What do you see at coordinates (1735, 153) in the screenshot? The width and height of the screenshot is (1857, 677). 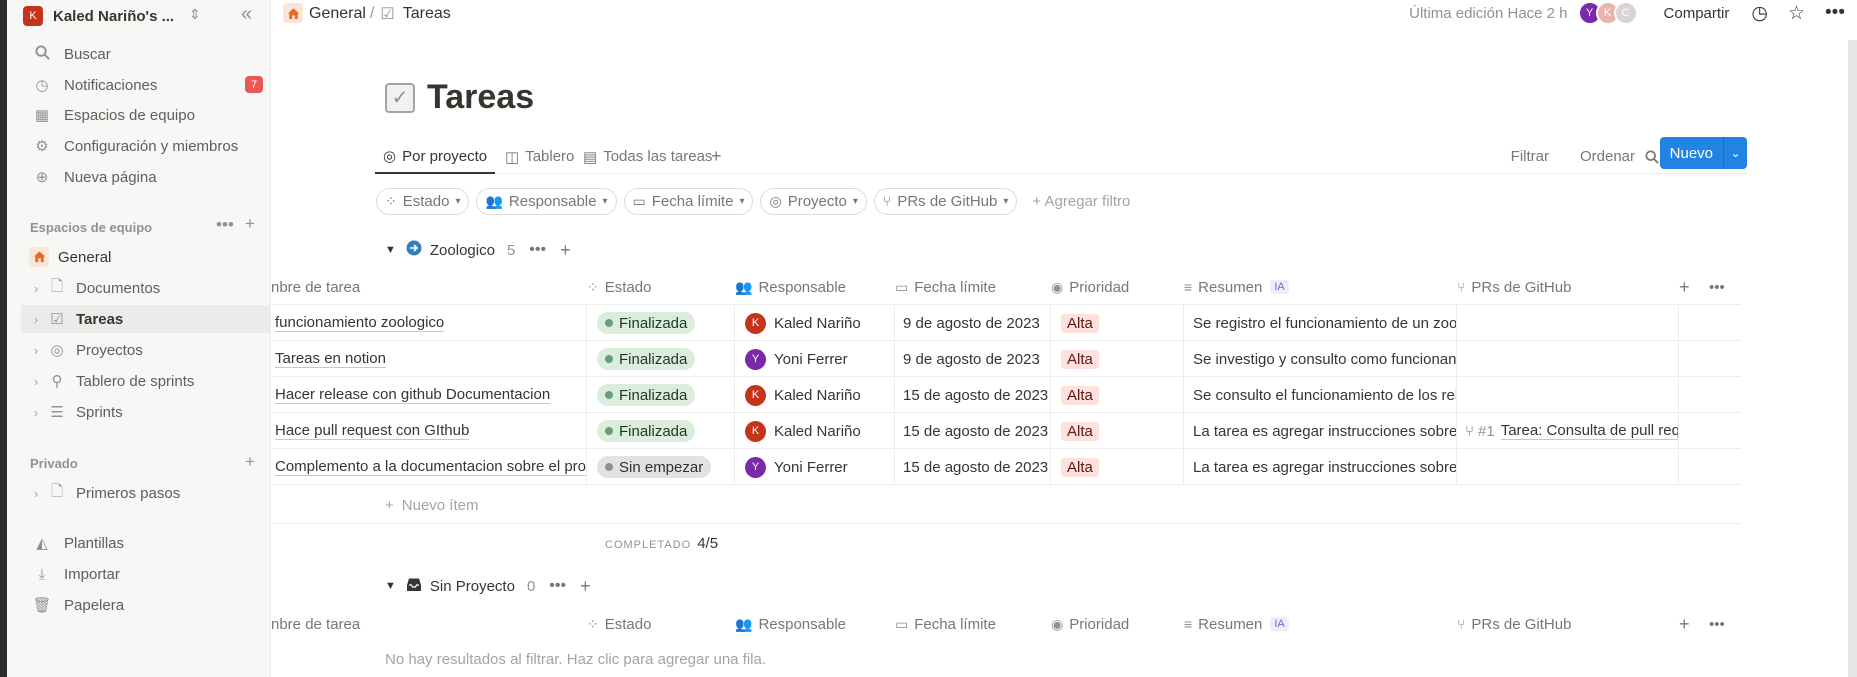 I see `chevron-down-icon: ⌄` at bounding box center [1735, 153].